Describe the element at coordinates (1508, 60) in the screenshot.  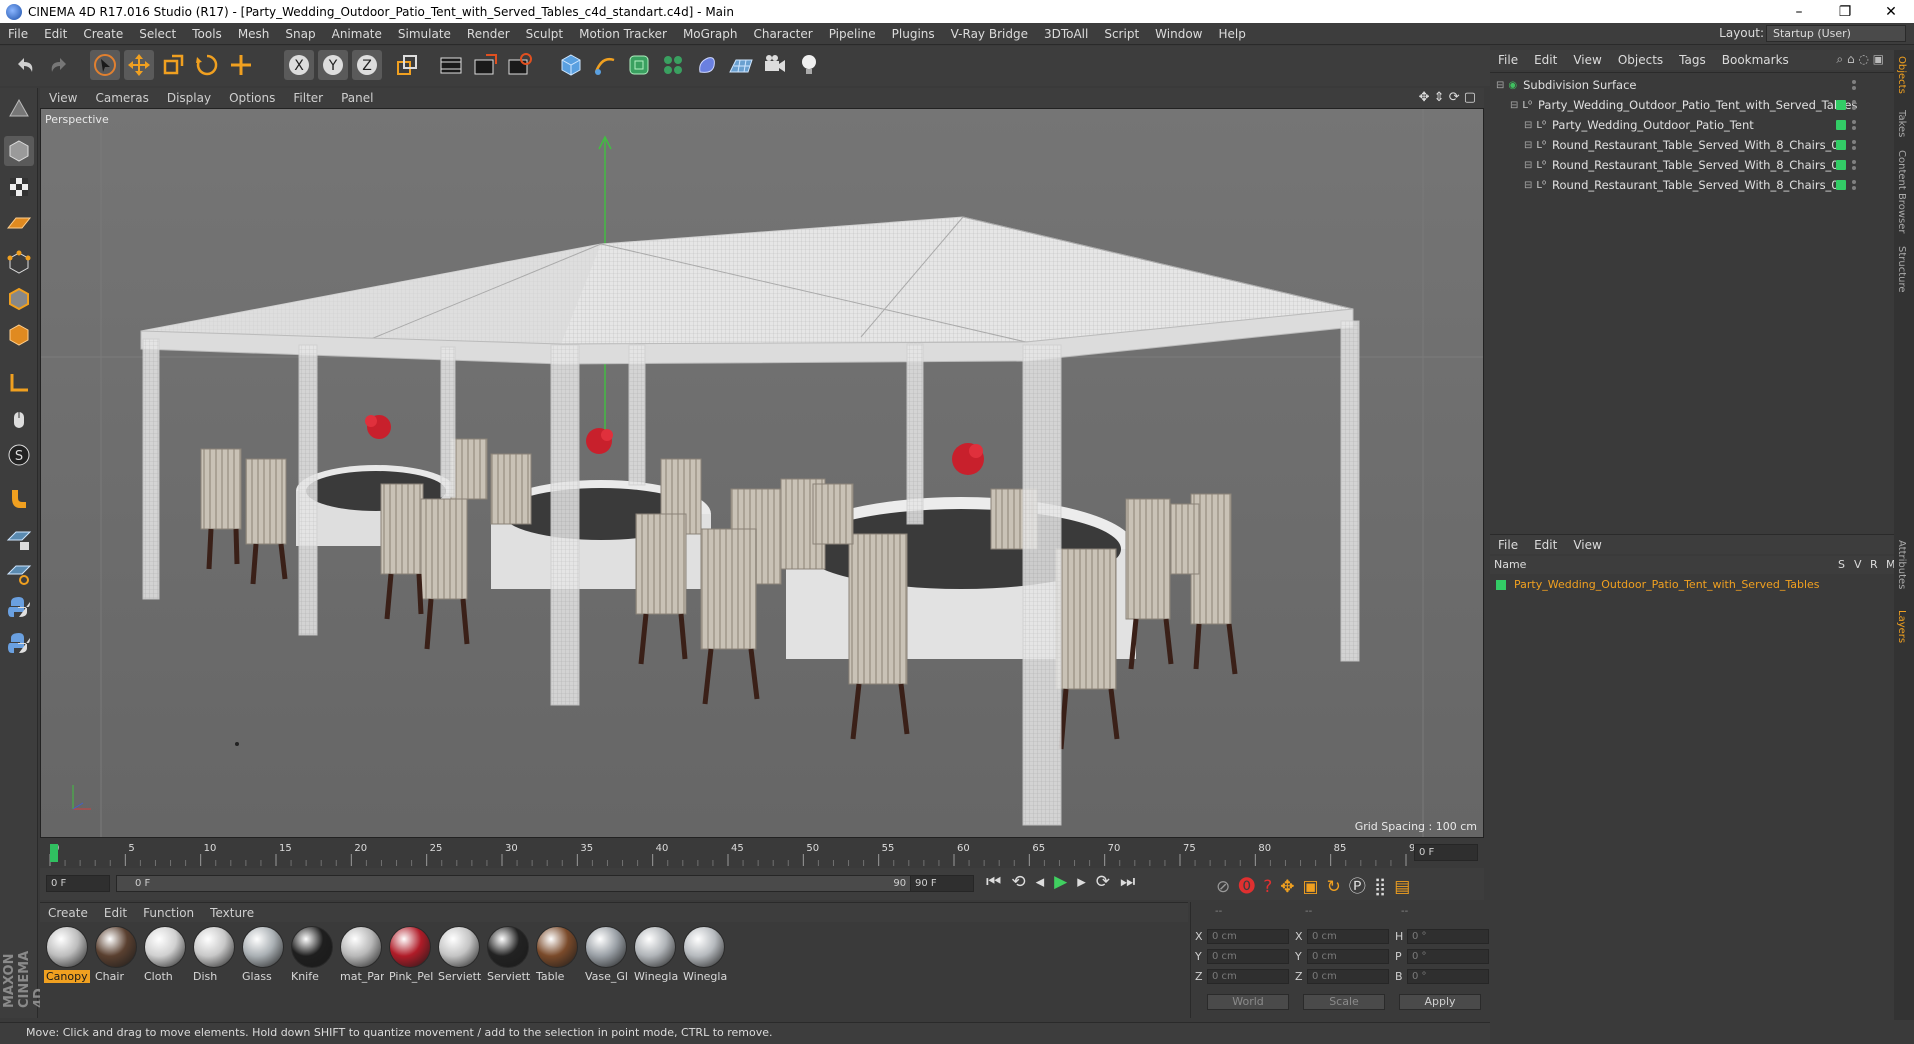
I see `objects-menu-file: File` at that location.